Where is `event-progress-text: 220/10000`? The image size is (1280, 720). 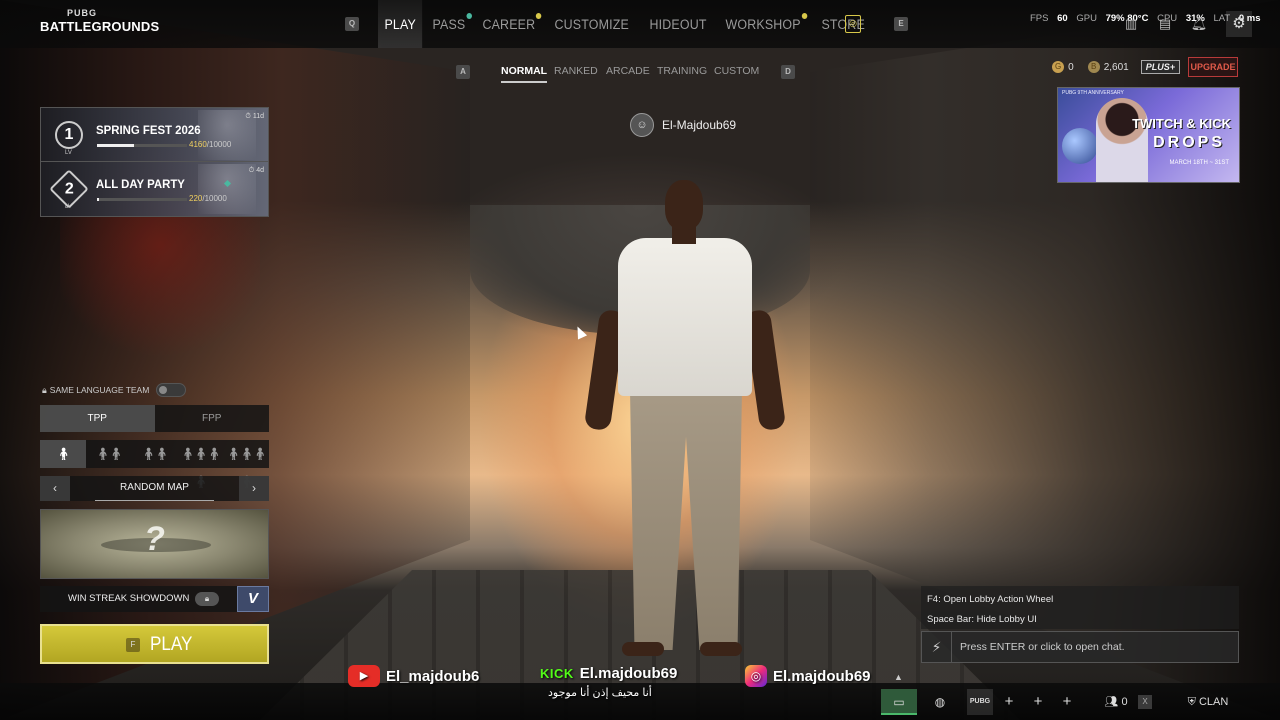
event-progress-text: 220/10000 is located at coordinates (208, 198).